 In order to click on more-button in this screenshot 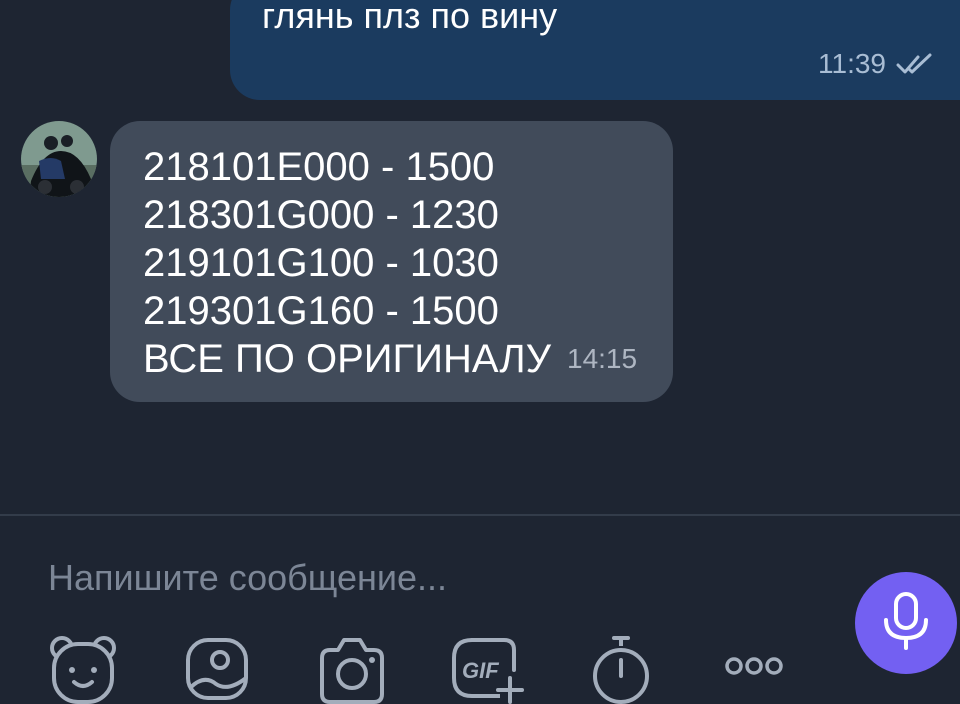, I will do `click(764, 669)`.